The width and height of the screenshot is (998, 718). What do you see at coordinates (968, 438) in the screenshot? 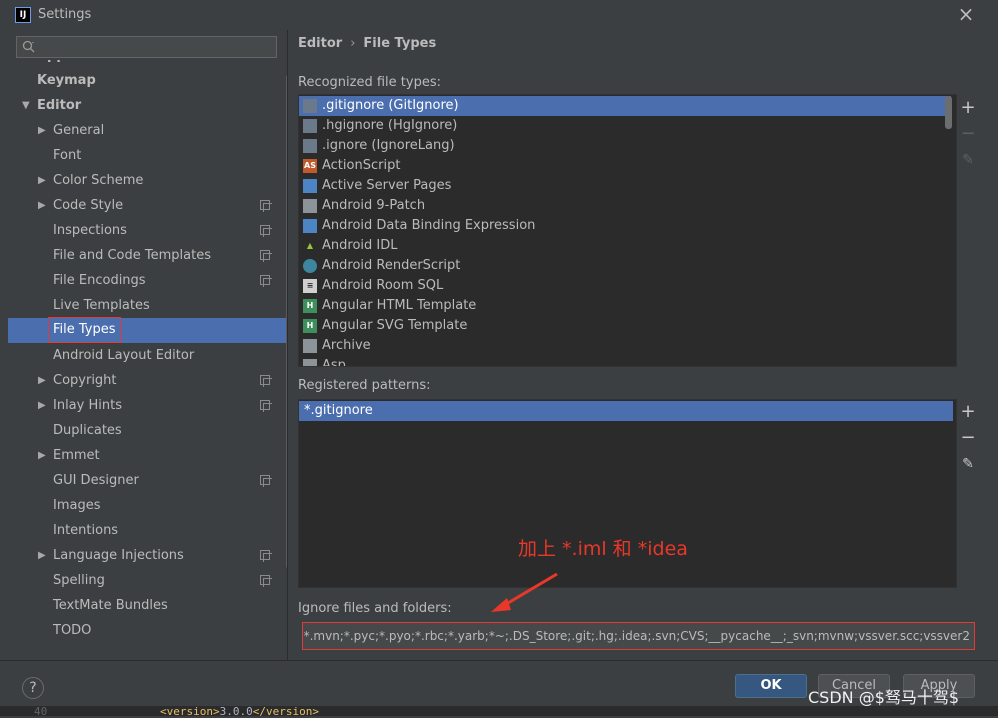
I see `remove-pattern-button: −` at bounding box center [968, 438].